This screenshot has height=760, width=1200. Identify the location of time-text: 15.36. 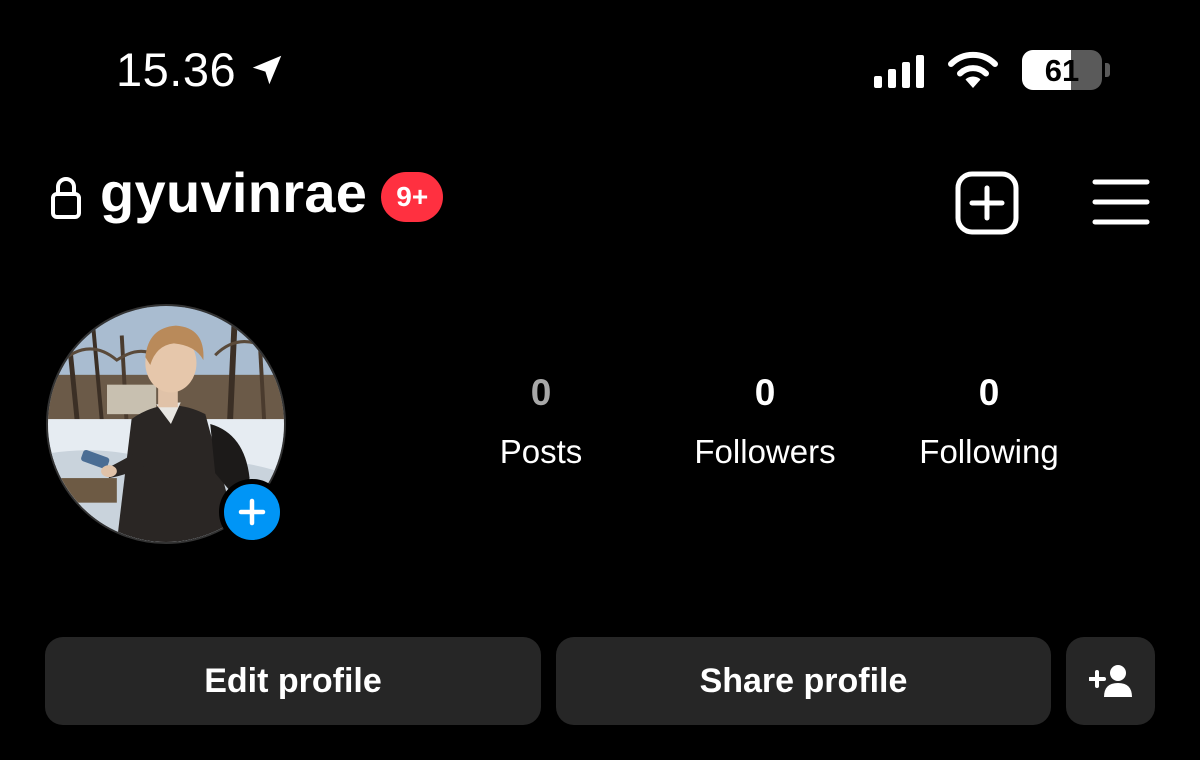
(176, 69).